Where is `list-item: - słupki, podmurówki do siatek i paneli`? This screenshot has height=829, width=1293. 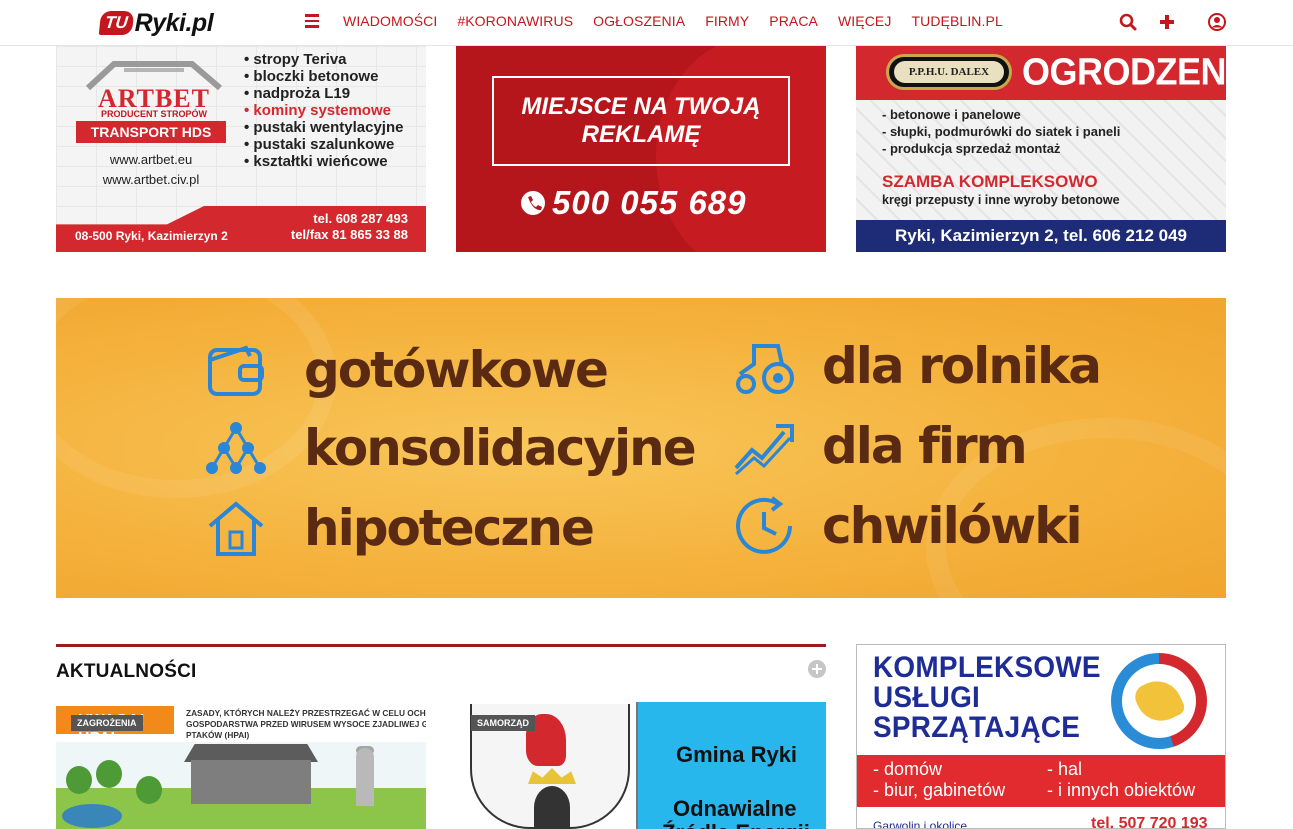
list-item: - słupki, podmurówki do siatek i paneli is located at coordinates (1001, 131).